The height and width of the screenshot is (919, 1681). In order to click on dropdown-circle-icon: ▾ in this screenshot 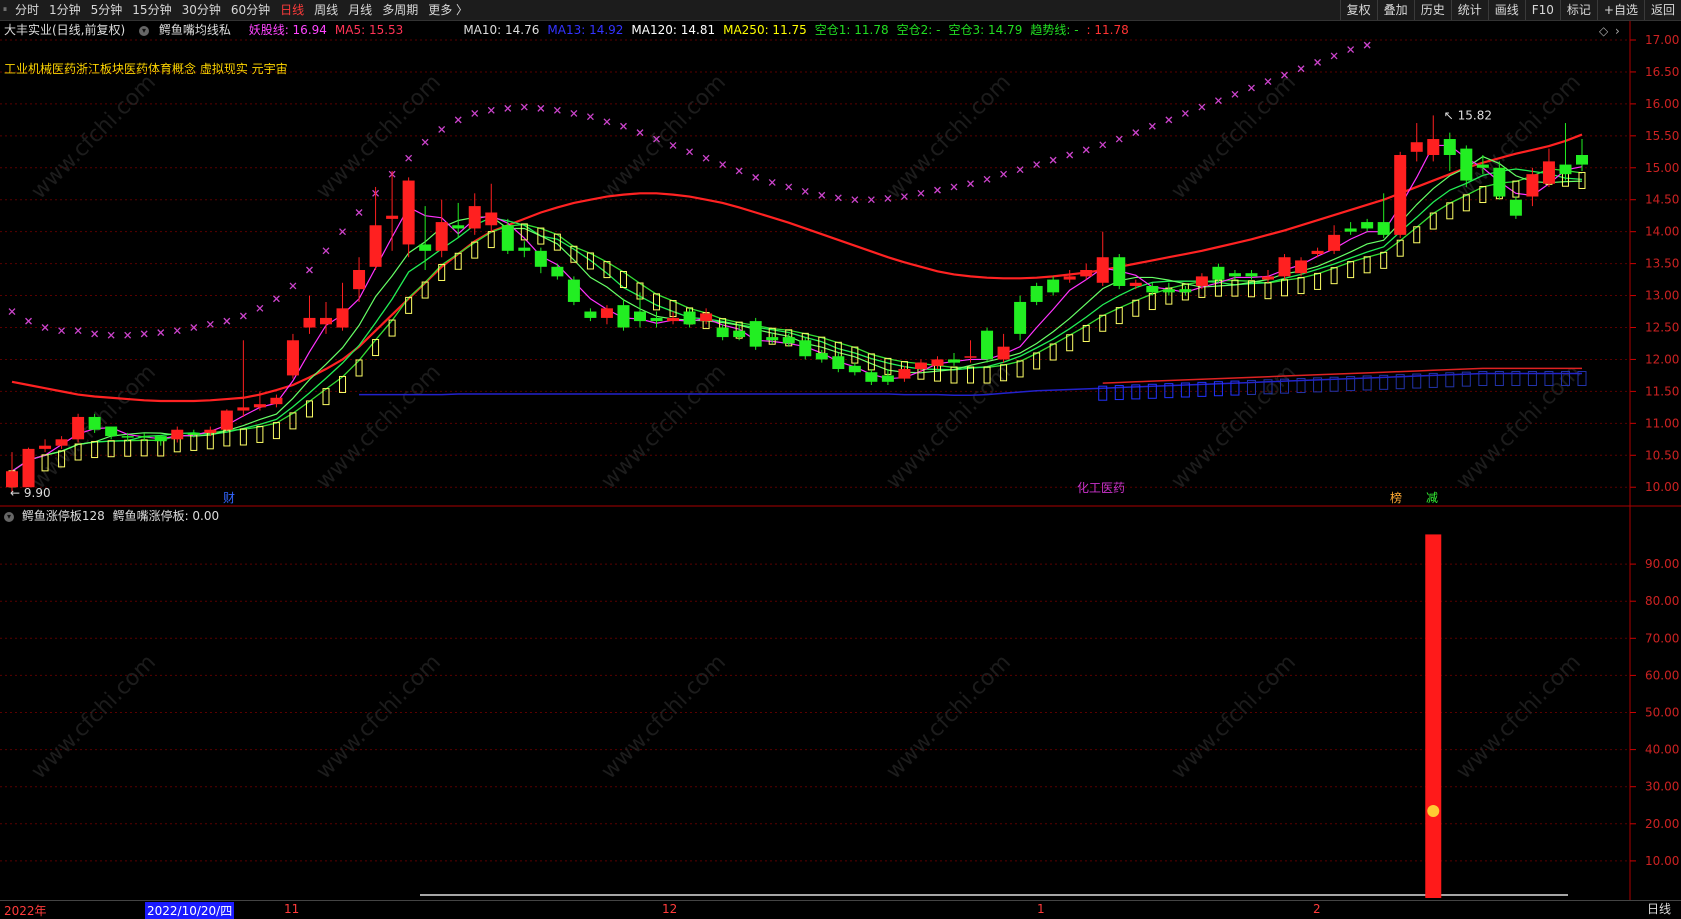, I will do `click(9, 516)`.